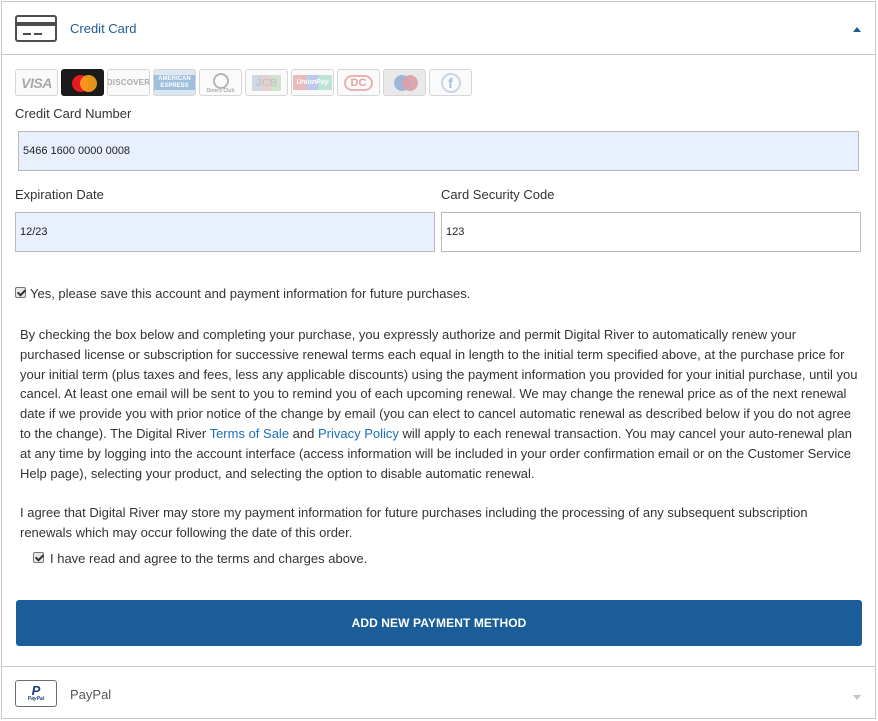 The height and width of the screenshot is (721, 878). Describe the element at coordinates (857, 29) in the screenshot. I see `chevron-up-icon` at that location.